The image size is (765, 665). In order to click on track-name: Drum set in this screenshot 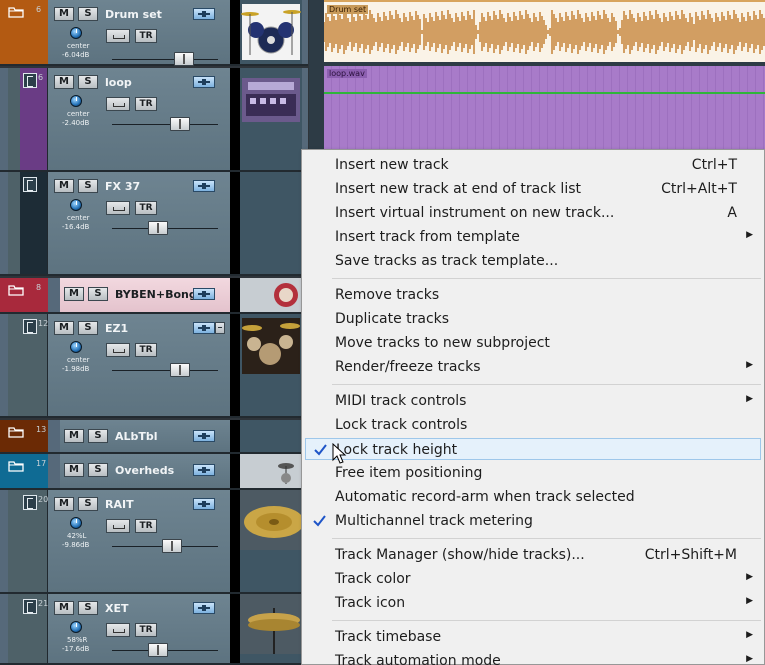, I will do `click(133, 14)`.